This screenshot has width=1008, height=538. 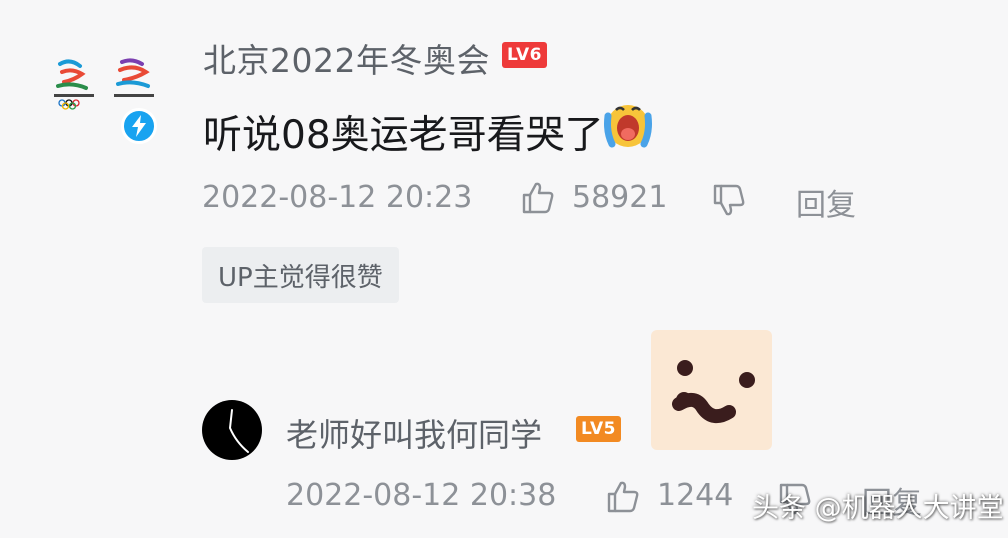 I want to click on comment-username: 北京2022年冬奥会, so click(x=346, y=58).